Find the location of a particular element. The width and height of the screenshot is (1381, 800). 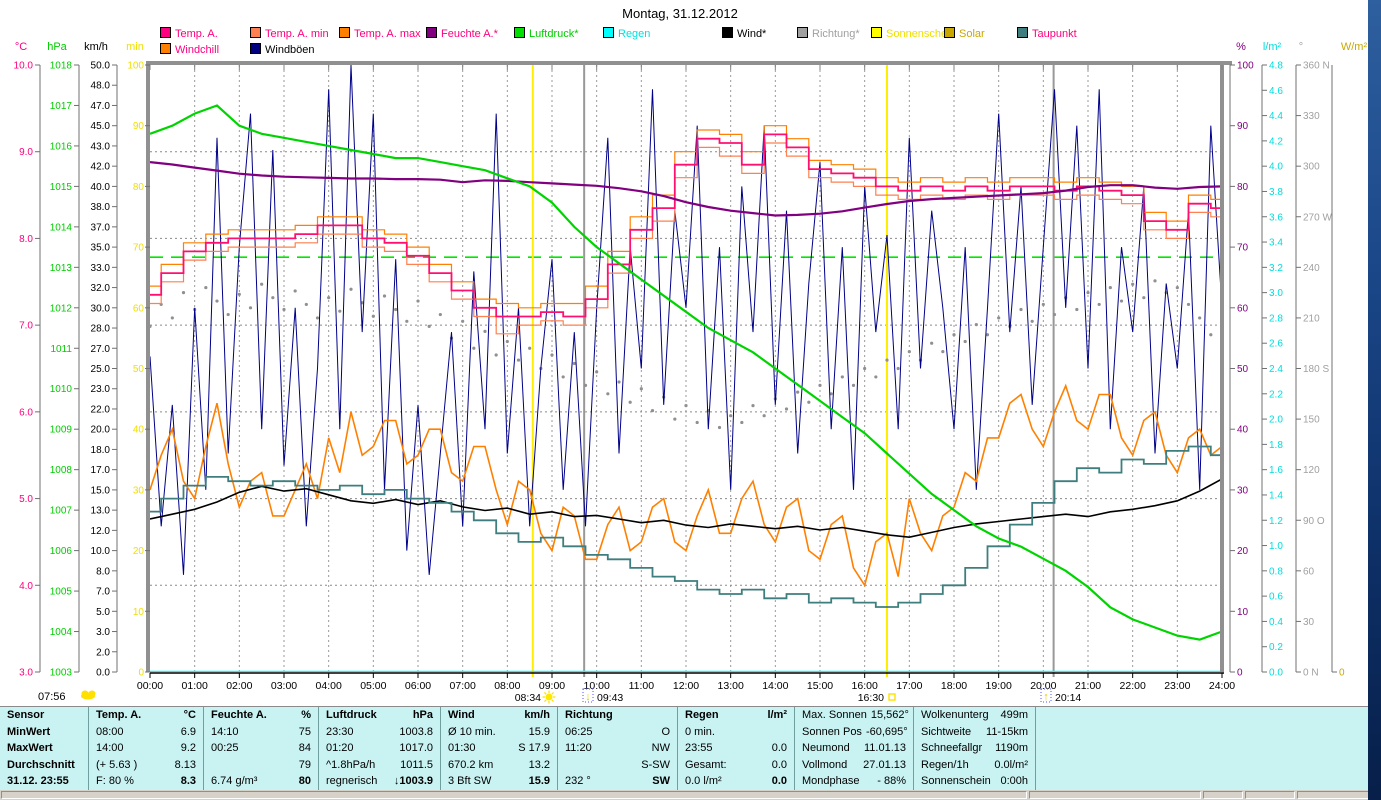

tick-label: 1.4 is located at coordinates (1276, 495).